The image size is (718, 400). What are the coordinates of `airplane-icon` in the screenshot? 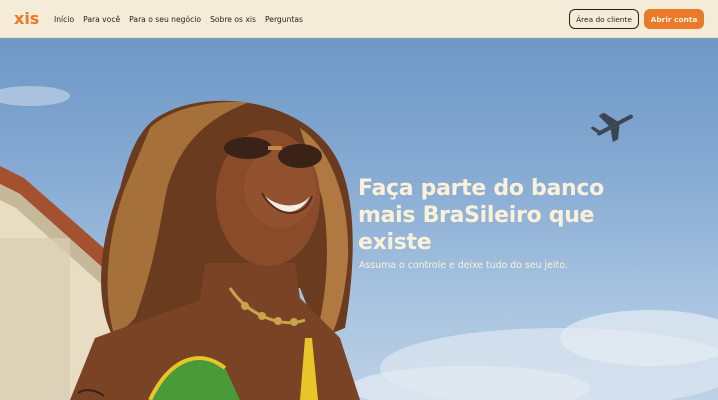 It's located at (611, 127).